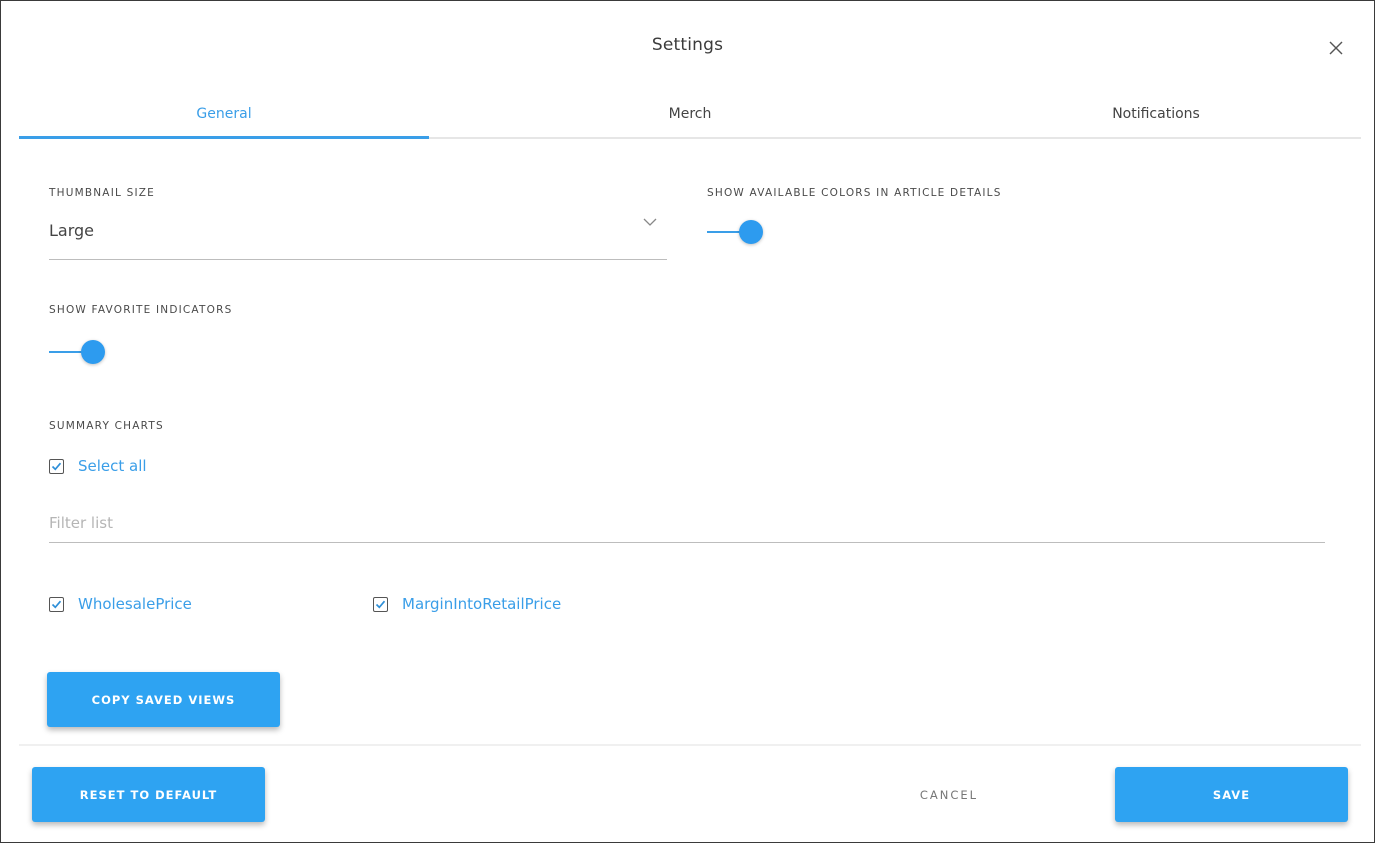 The image size is (1375, 843). I want to click on tab-general-label: General, so click(224, 114).